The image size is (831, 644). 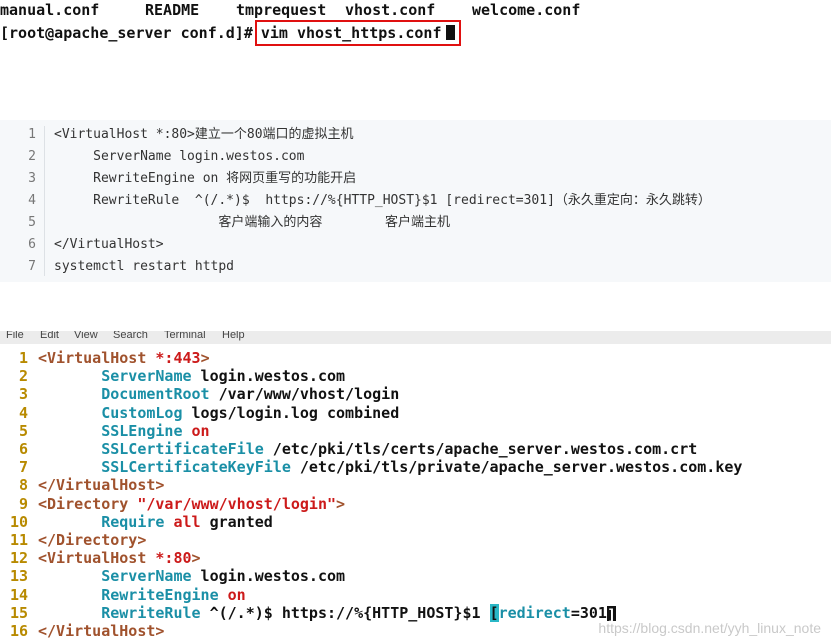 What do you see at coordinates (32, 244) in the screenshot?
I see `line-number: 6` at bounding box center [32, 244].